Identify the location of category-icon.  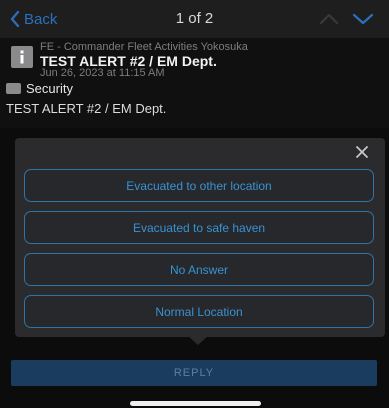
(13, 88).